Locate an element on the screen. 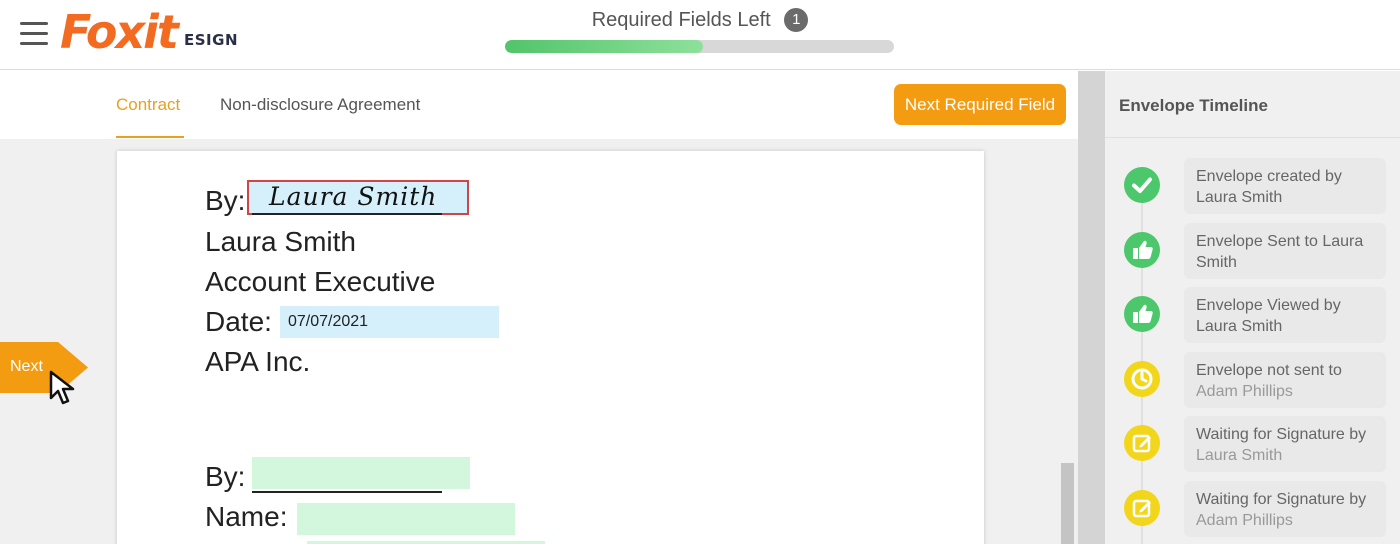 Image resolution: width=1400 pixels, height=544 pixels. signature-line is located at coordinates (347, 214).